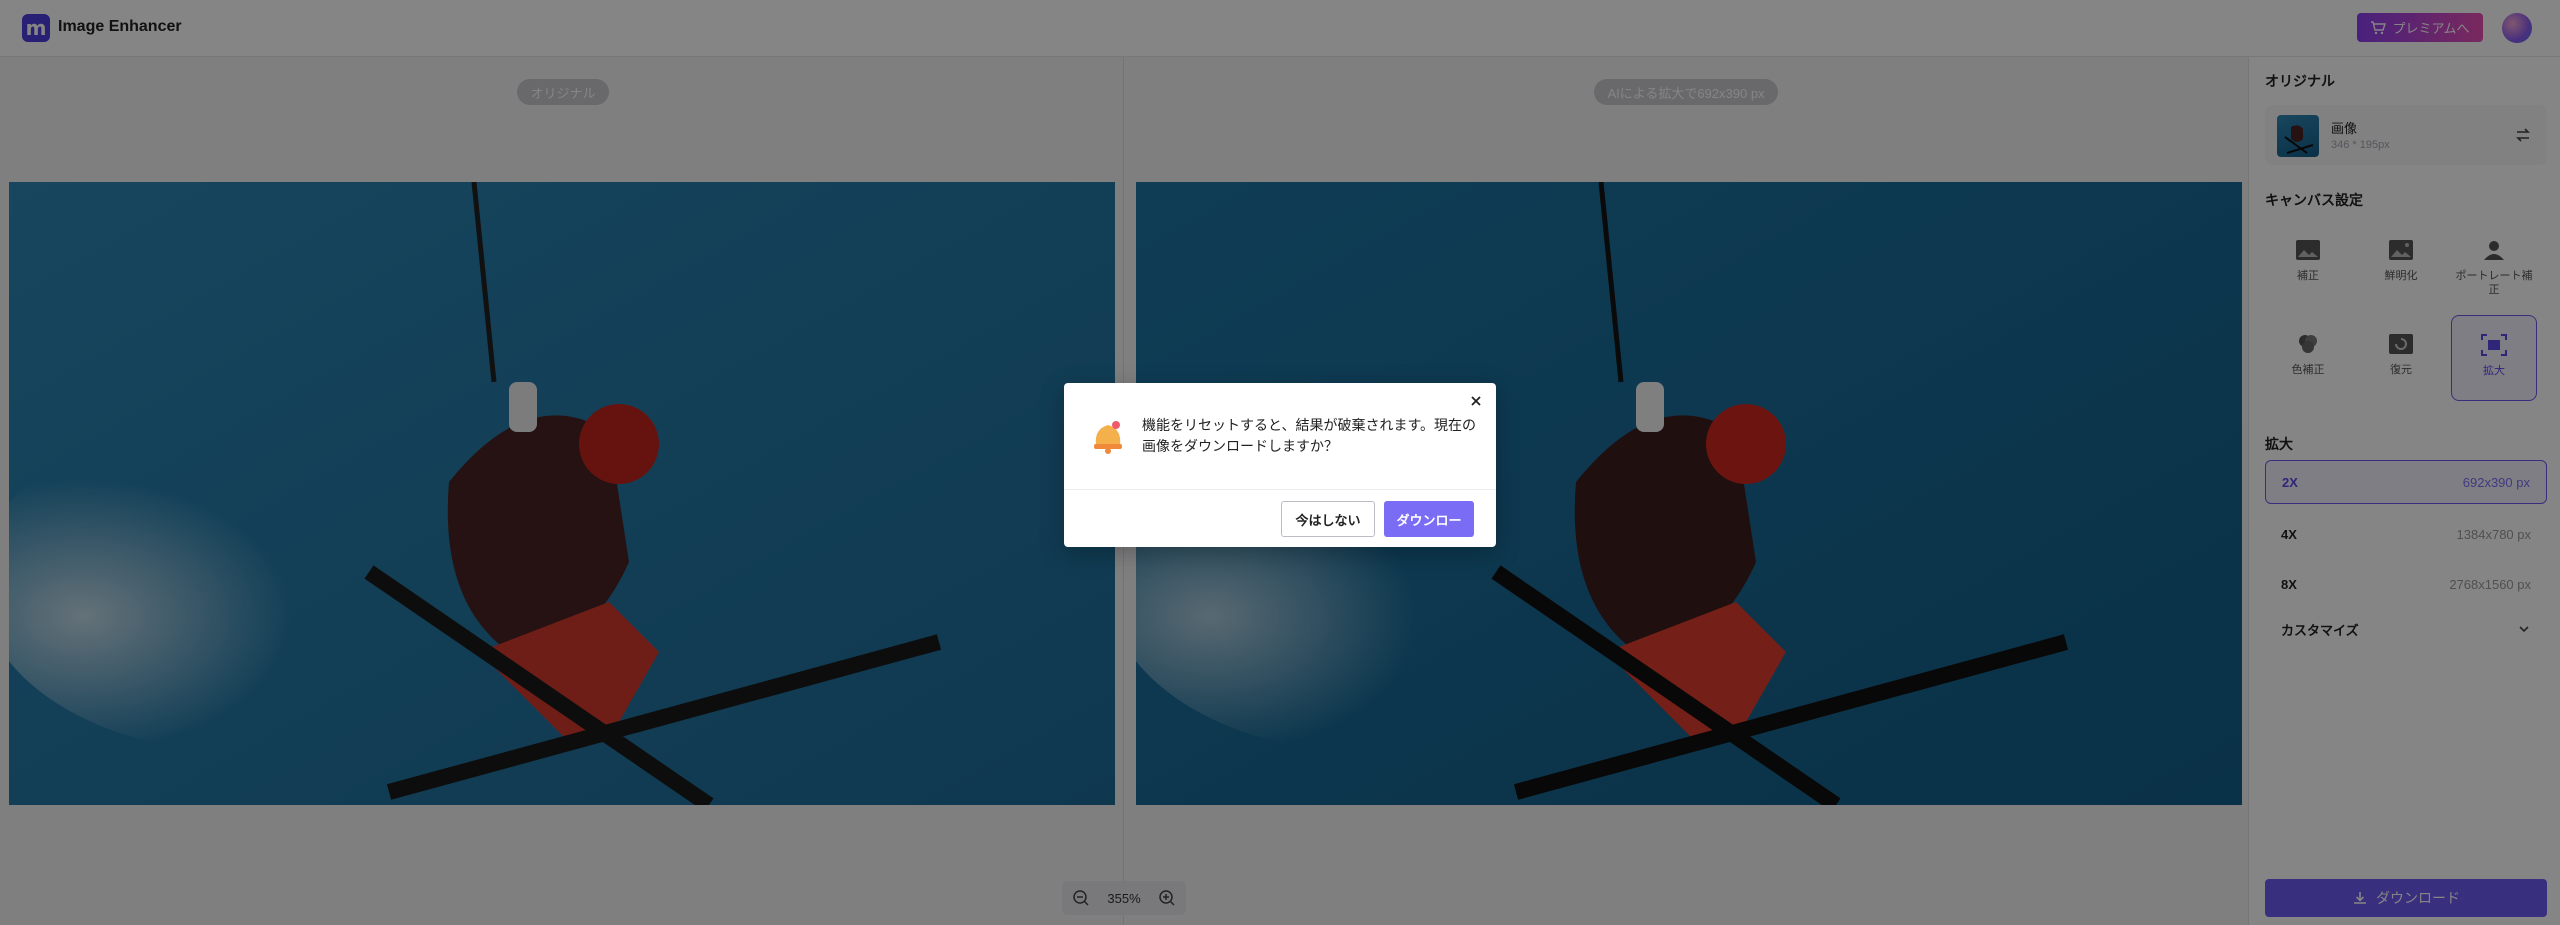  What do you see at coordinates (1328, 519) in the screenshot?
I see `not-now-button: 今はしない` at bounding box center [1328, 519].